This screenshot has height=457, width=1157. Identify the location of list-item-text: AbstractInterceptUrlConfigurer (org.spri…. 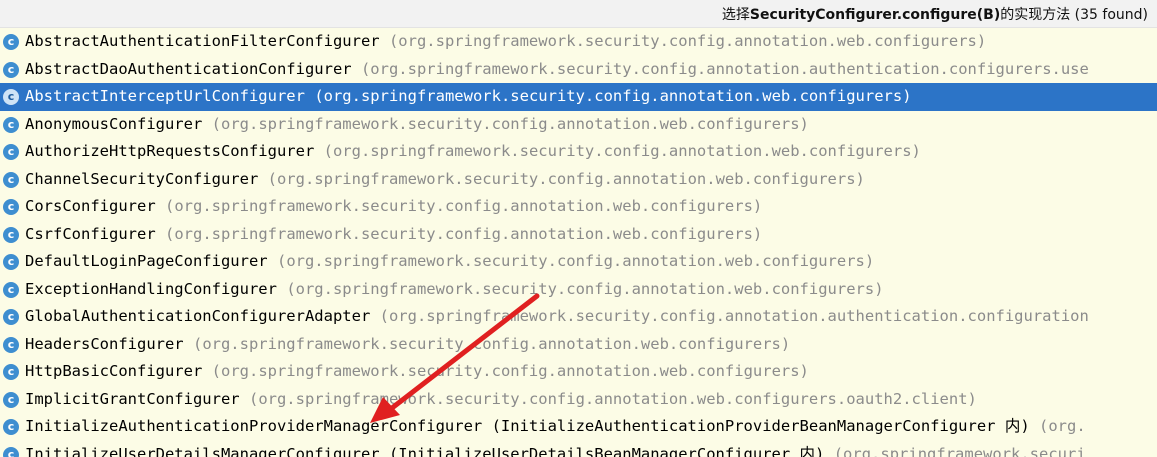
(468, 97).